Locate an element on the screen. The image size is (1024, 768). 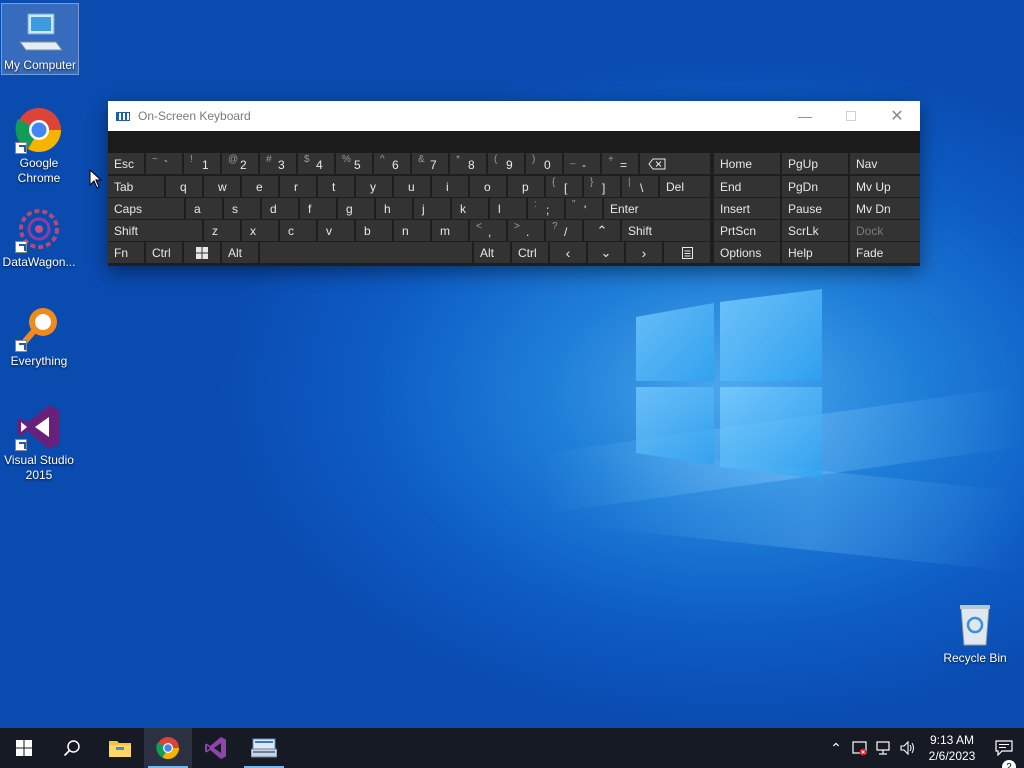
start-button is located at coordinates (24, 748).